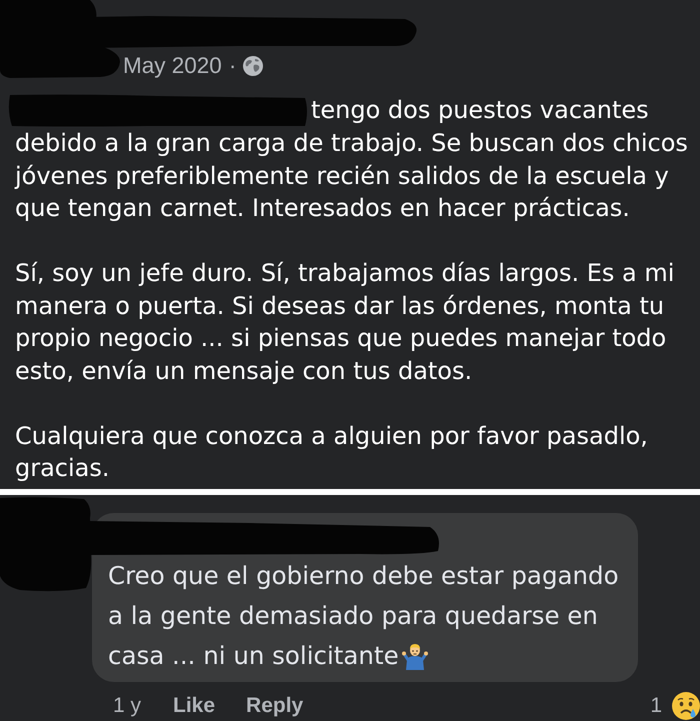  What do you see at coordinates (415, 656) in the screenshot?
I see `shrugging-person-icon` at bounding box center [415, 656].